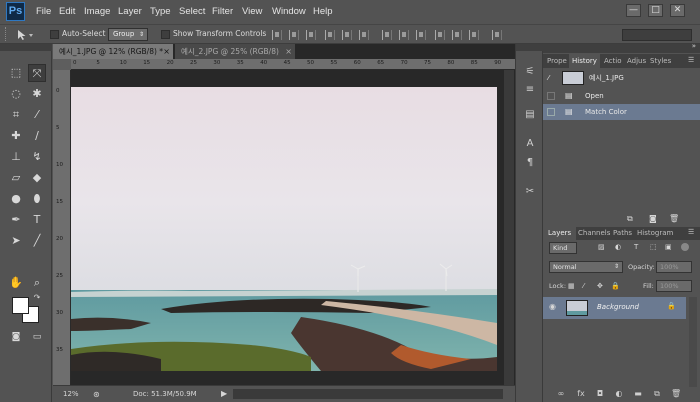 This screenshot has height=402, width=700. What do you see at coordinates (421, 35) in the screenshot?
I see `distribute-bottom-icon` at bounding box center [421, 35].